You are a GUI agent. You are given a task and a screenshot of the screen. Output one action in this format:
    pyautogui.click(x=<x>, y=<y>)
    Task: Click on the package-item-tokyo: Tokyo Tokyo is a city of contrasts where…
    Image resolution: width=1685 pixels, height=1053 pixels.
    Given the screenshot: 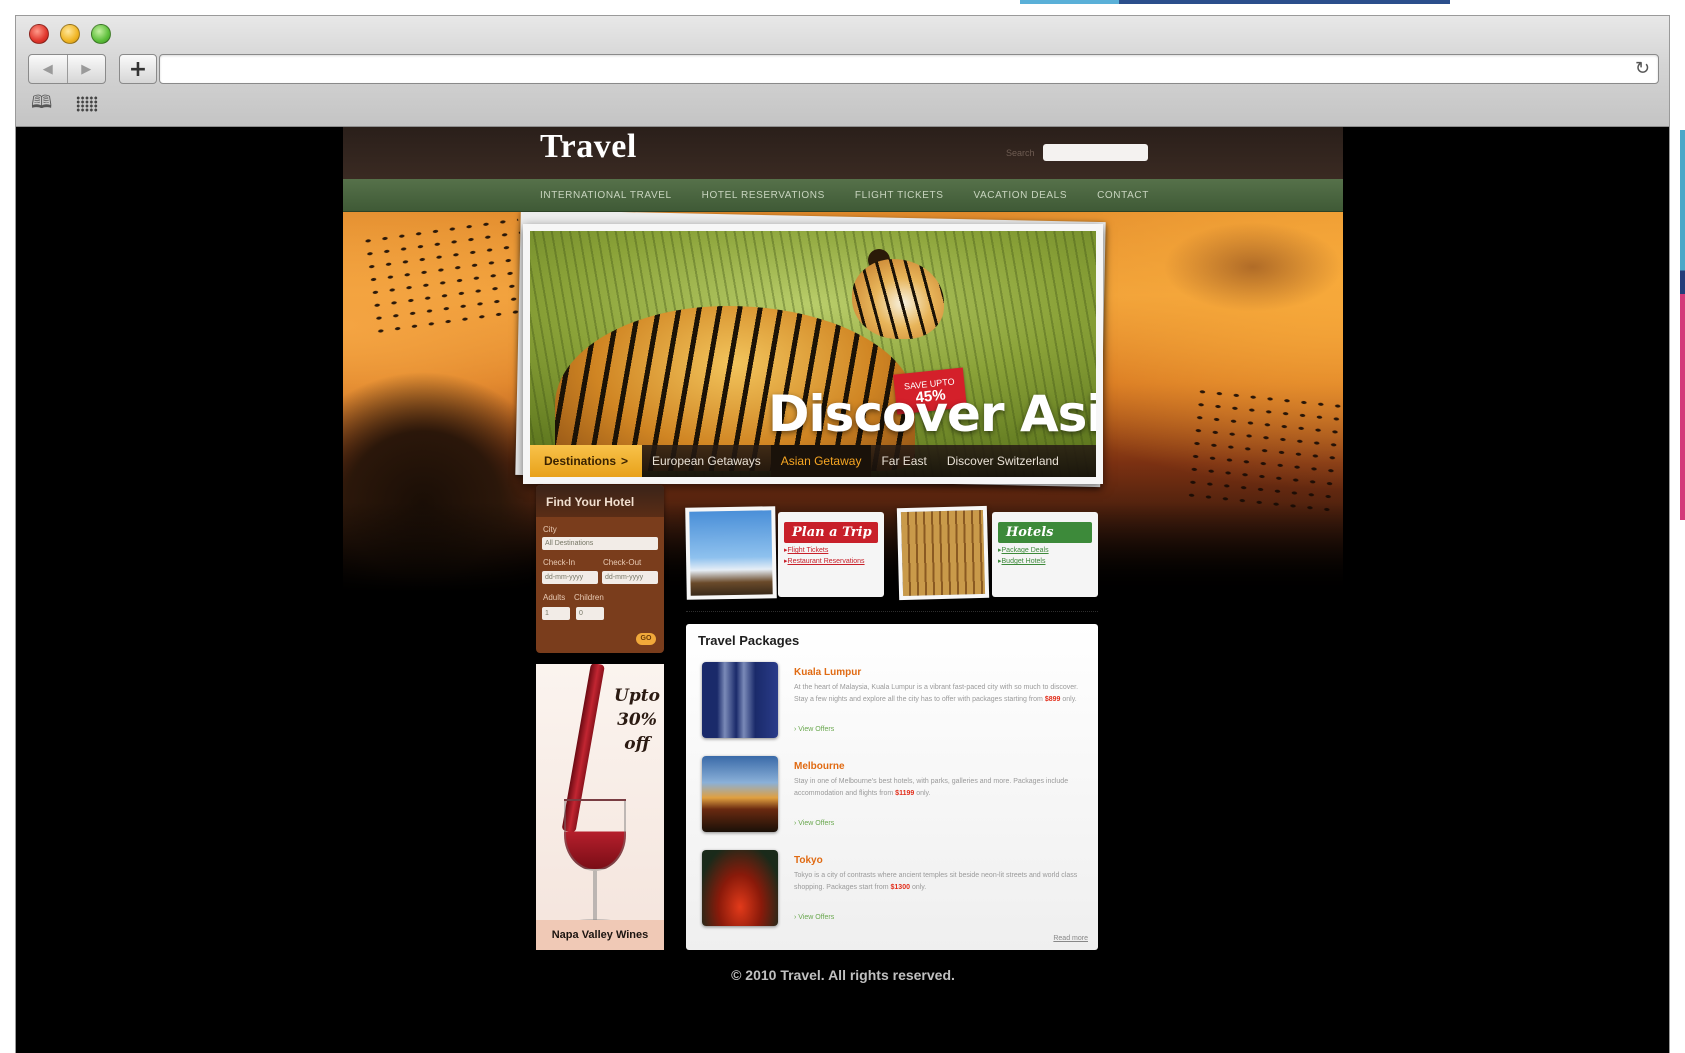 What is the action you would take?
    pyautogui.click(x=894, y=890)
    